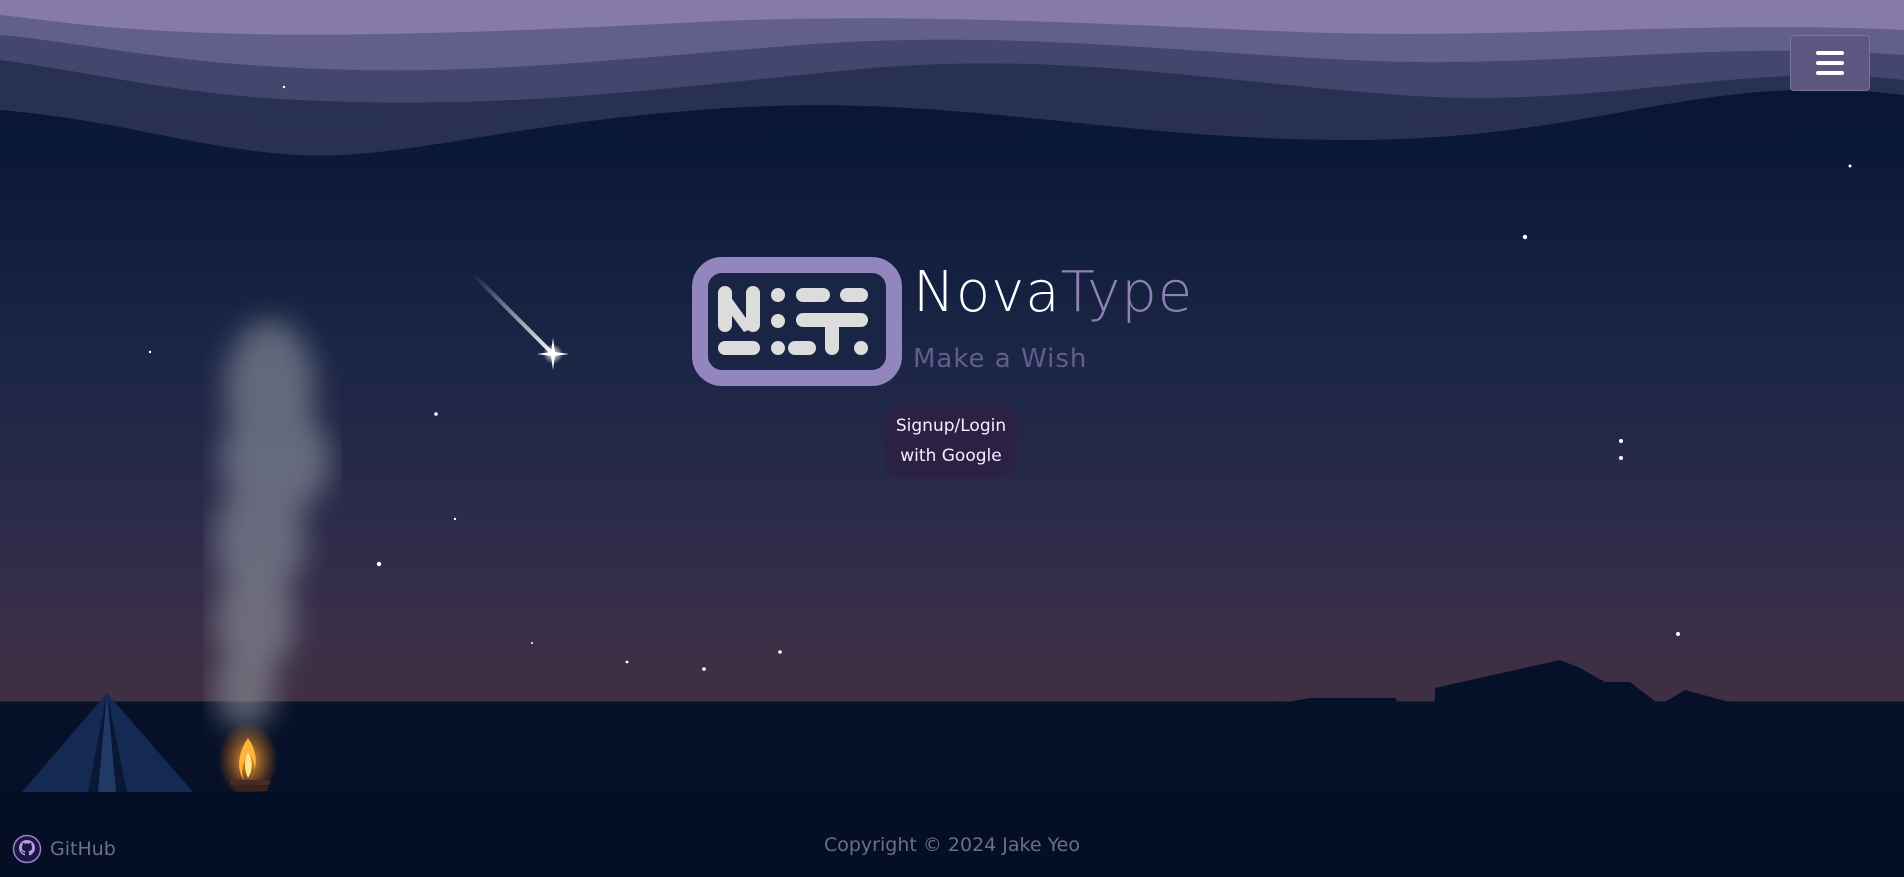 The height and width of the screenshot is (877, 1904). What do you see at coordinates (951, 456) in the screenshot?
I see `signup-label-line2: with Google` at bounding box center [951, 456].